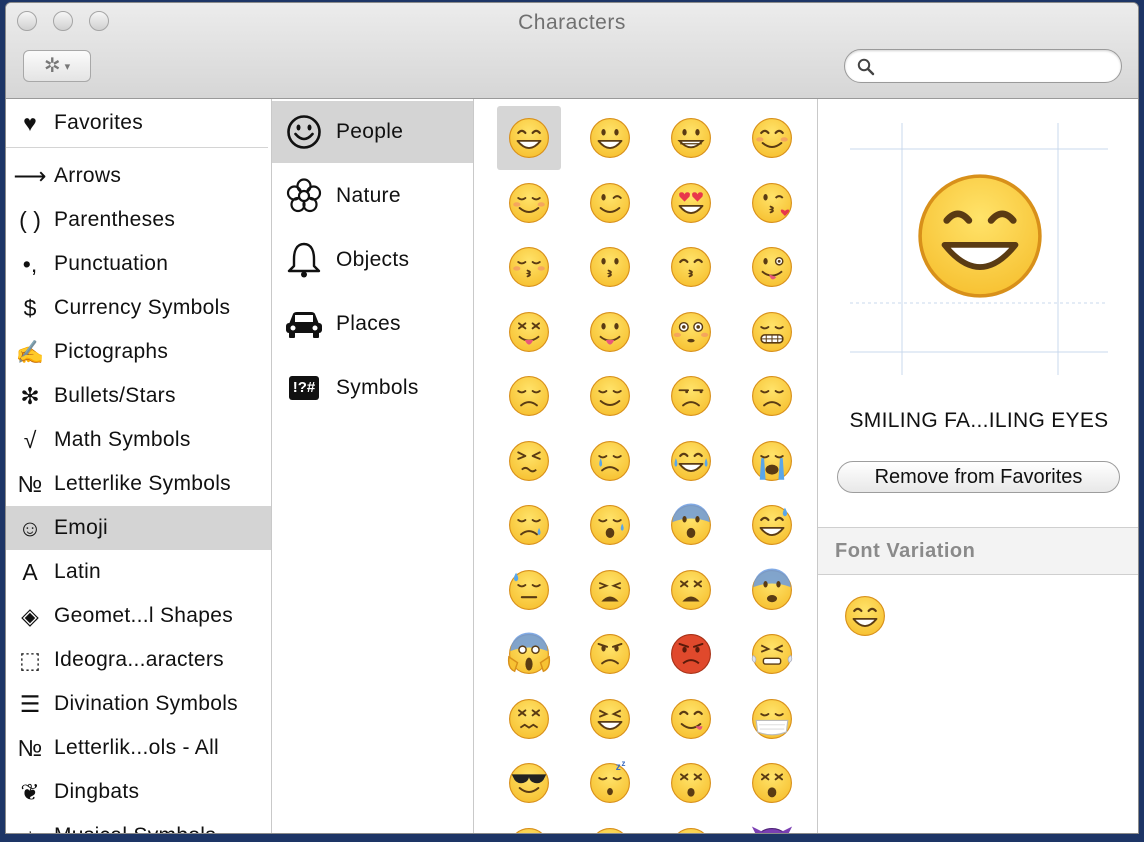 The width and height of the screenshot is (1144, 842). I want to click on emoji-wink-icon, so click(610, 203).